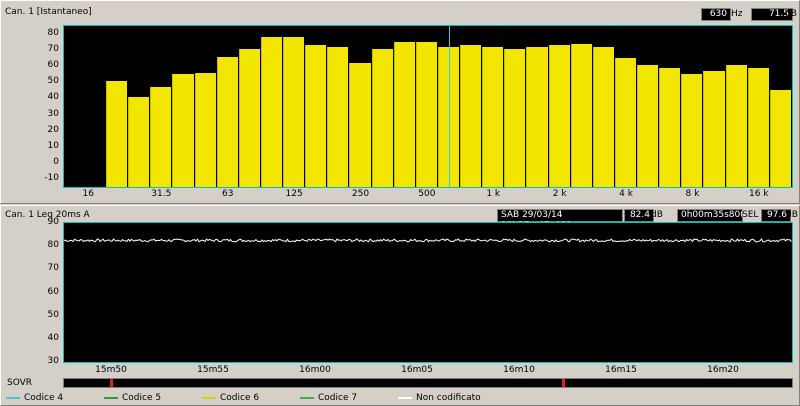  I want to click on spectrum-y-tick: 50, so click(53, 81).